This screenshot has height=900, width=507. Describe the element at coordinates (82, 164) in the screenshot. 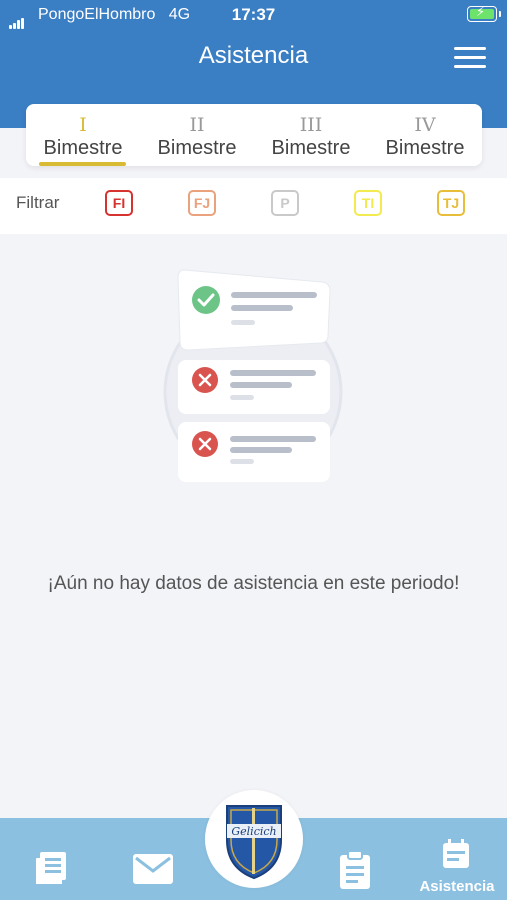

I see `active-tab-indicator` at that location.